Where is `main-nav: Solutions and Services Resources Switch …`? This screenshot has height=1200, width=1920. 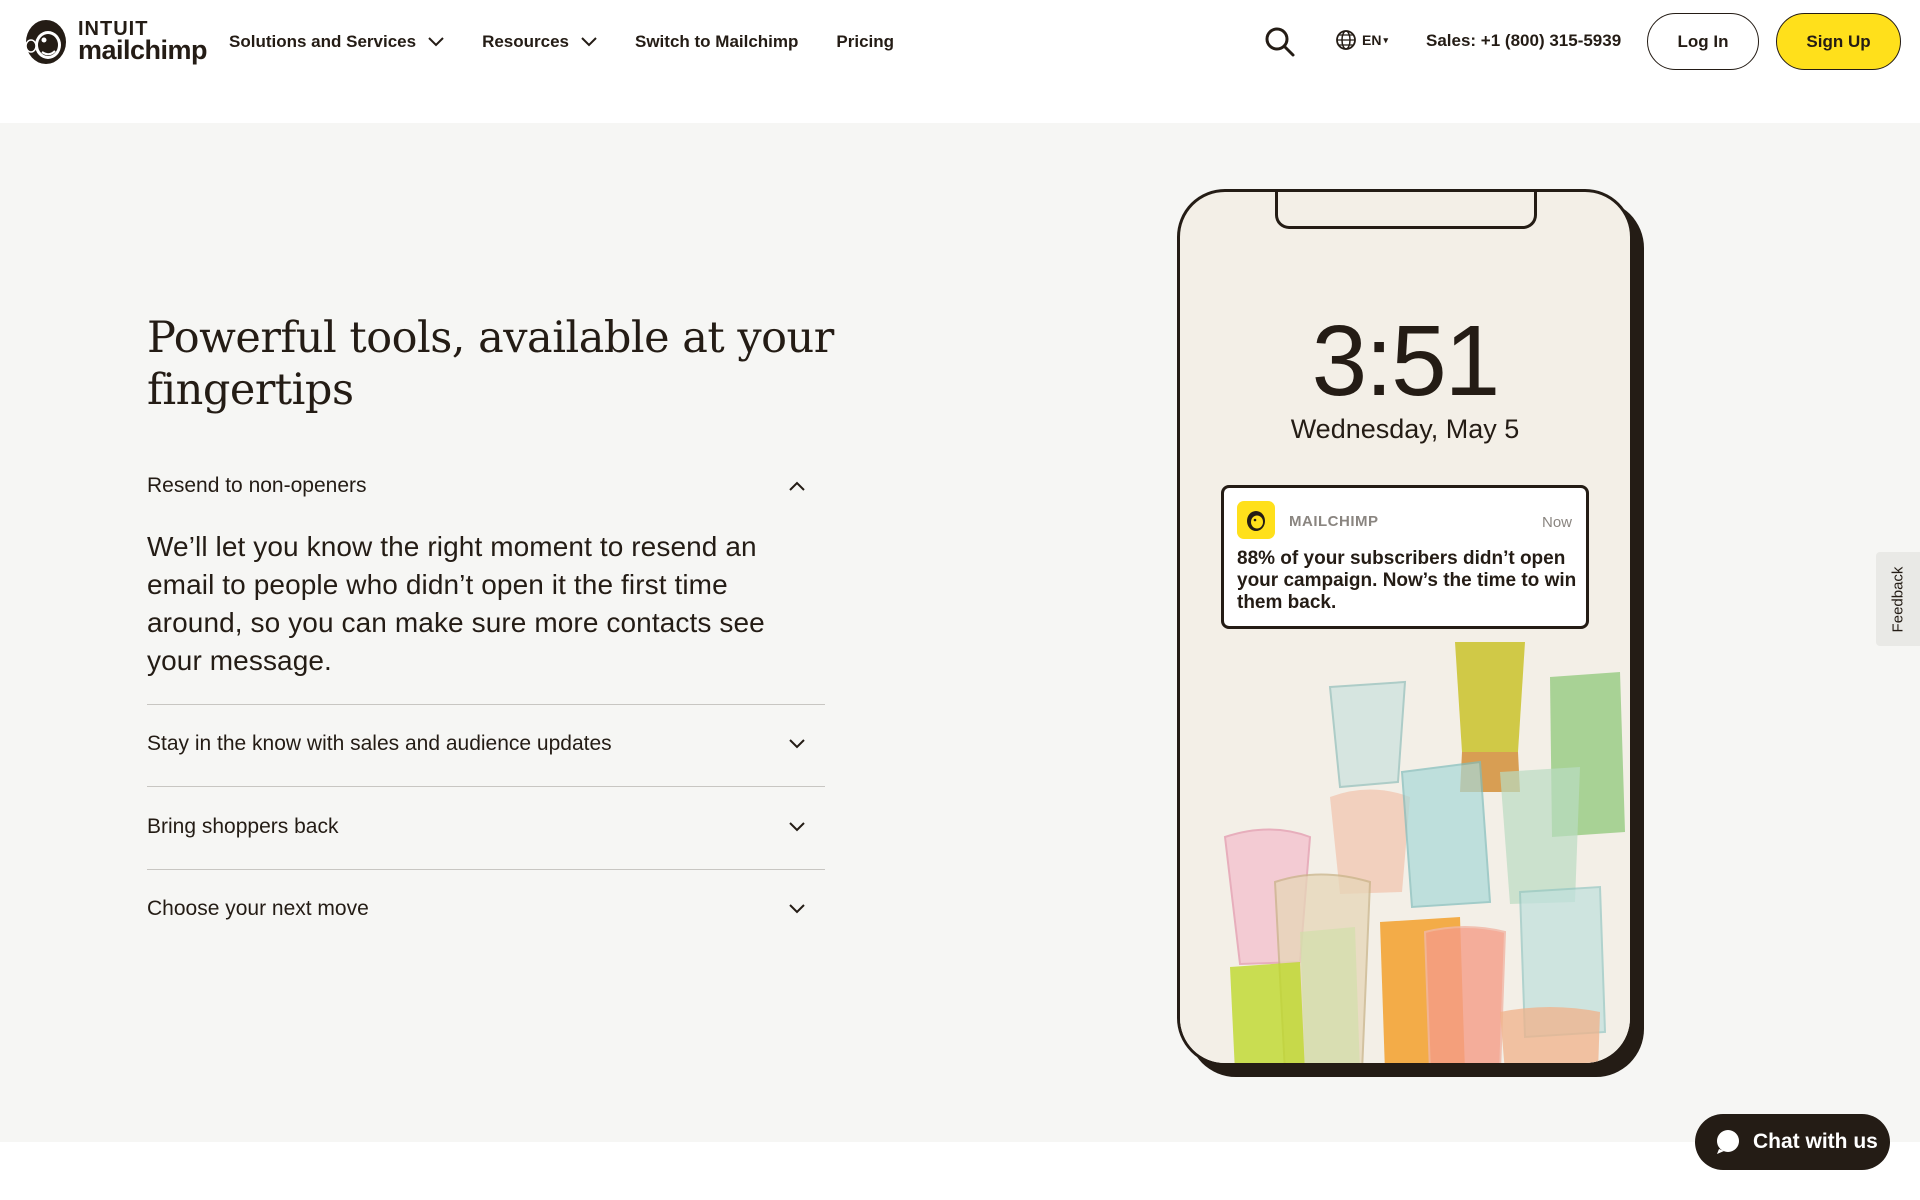
main-nav: Solutions and Services Resources Switch … is located at coordinates (580, 42).